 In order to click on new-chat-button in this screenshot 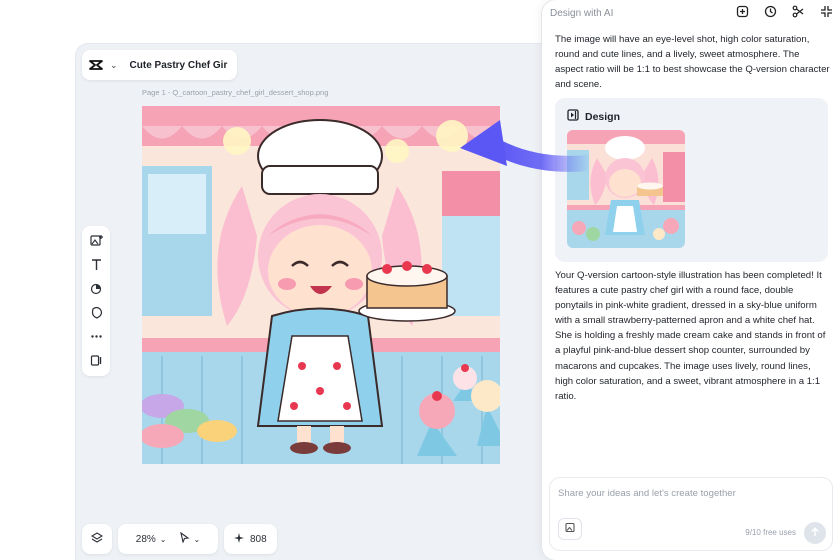, I will do `click(742, 14)`.